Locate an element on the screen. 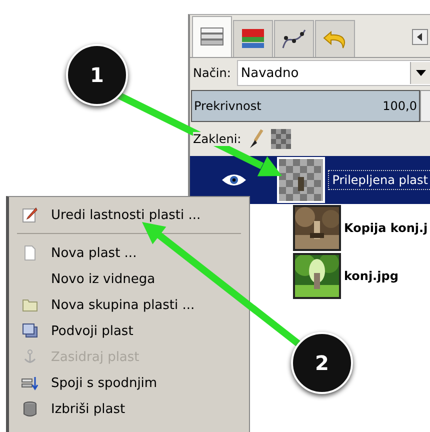 This screenshot has width=430, height=432. panel-menu-button is located at coordinates (420, 37).